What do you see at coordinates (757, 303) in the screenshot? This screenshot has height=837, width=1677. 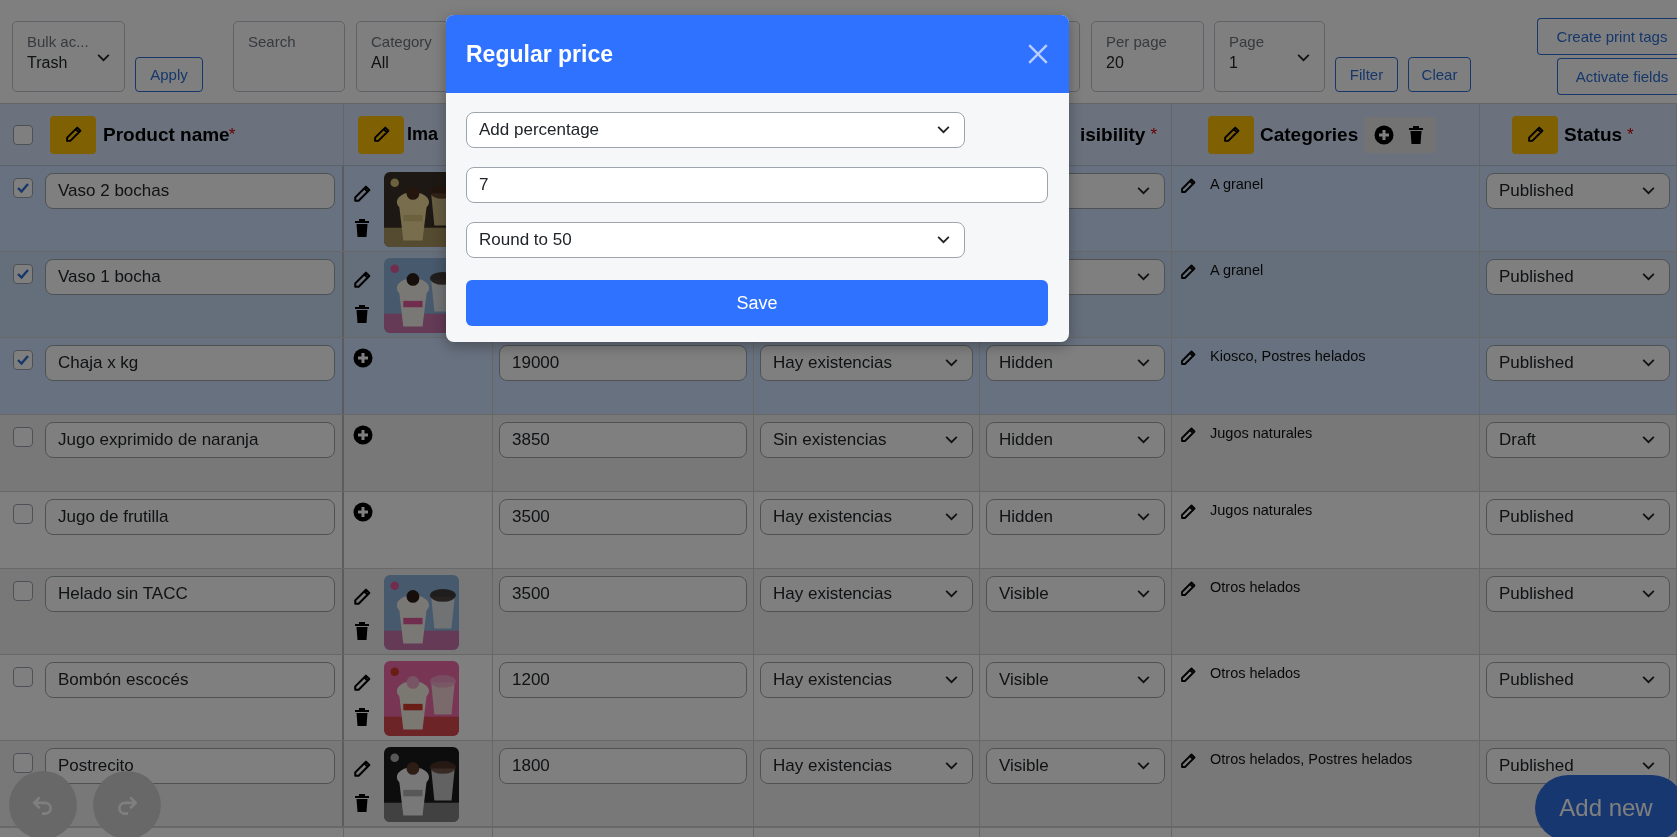 I see `save-button: Save` at bounding box center [757, 303].